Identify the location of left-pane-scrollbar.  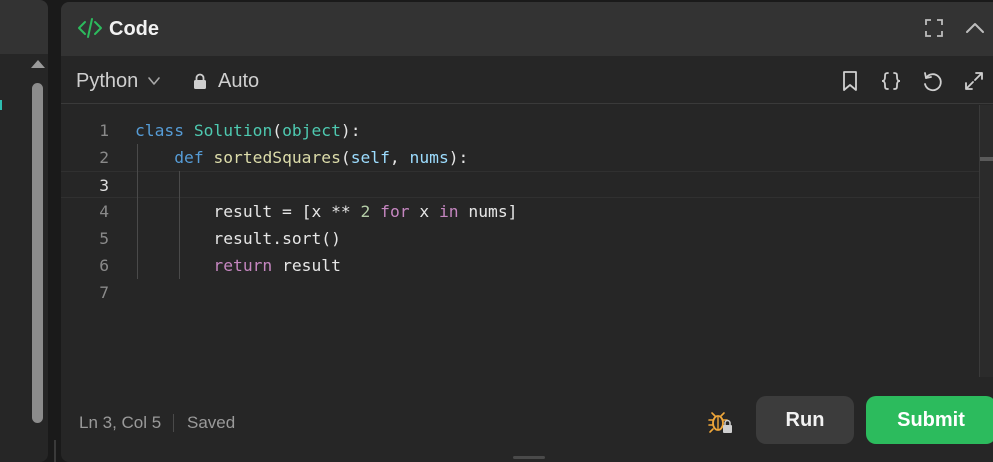
(37, 246).